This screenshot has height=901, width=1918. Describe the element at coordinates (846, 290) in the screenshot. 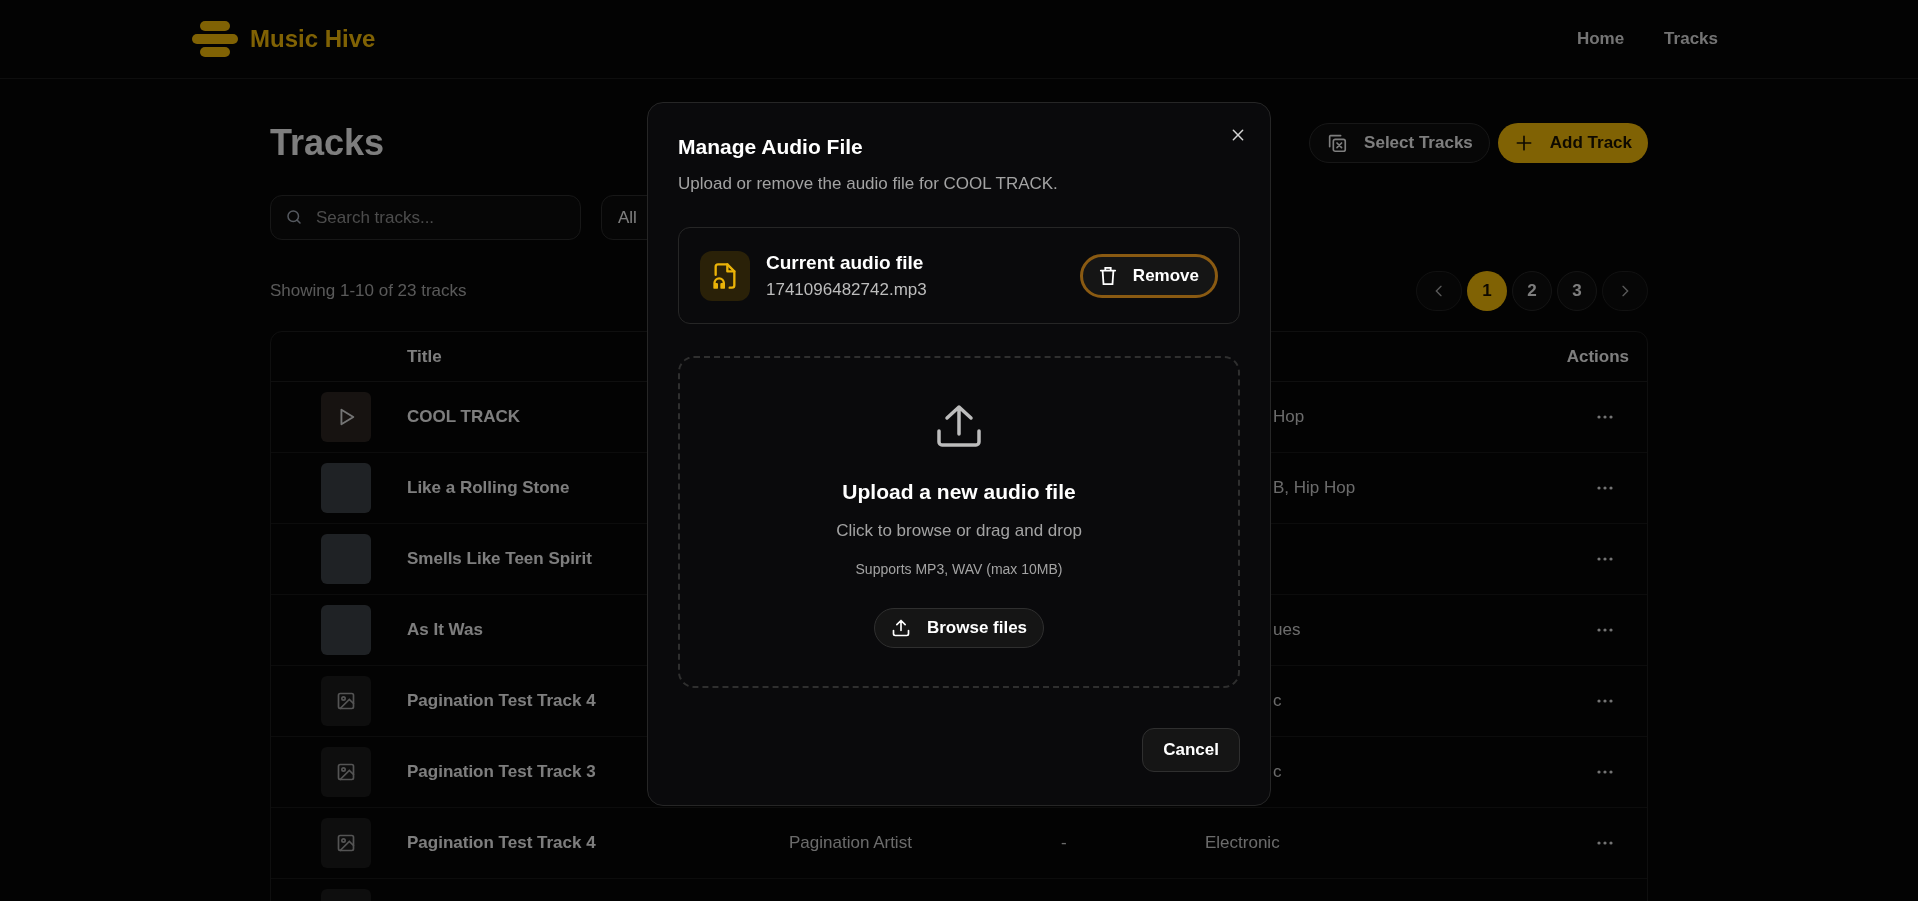

I see `file-name: 1741096482742.mp3` at that location.